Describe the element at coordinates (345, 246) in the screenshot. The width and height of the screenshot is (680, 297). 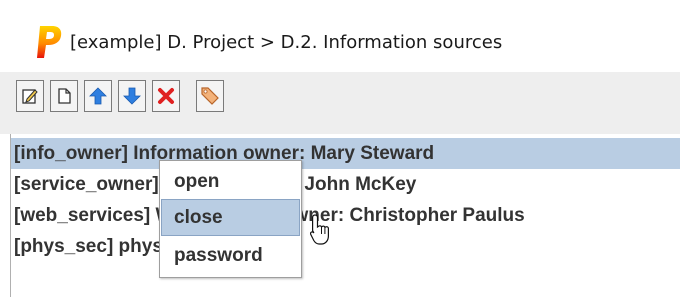
I see `list-item: [phys_sec] physical security` at that location.